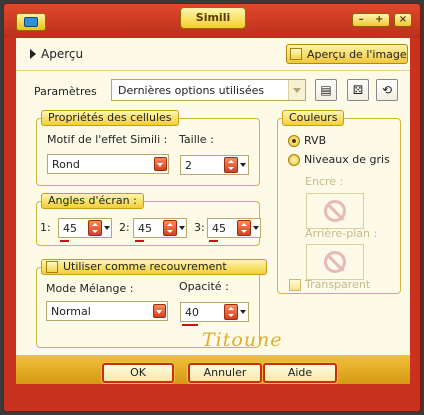 The height and width of the screenshot is (415, 424). Describe the element at coordinates (62, 54) in the screenshot. I see `preview-label: Aperçu` at that location.